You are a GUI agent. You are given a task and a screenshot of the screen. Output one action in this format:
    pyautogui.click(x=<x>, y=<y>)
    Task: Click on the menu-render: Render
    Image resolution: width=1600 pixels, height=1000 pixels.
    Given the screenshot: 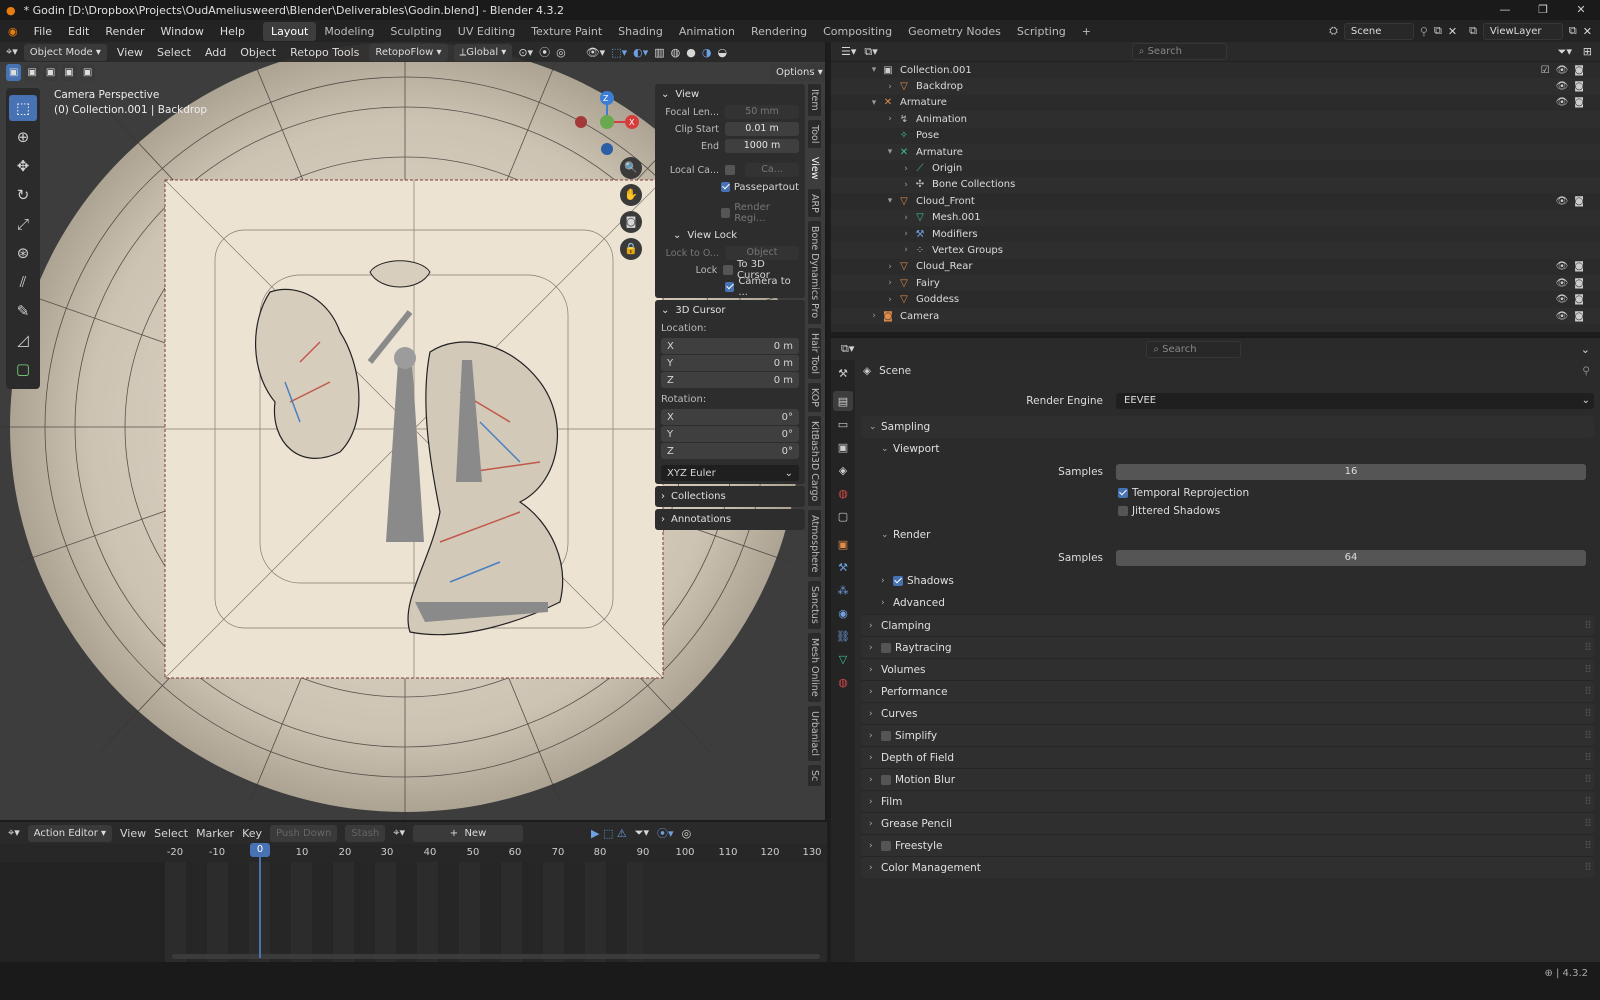 What is the action you would take?
    pyautogui.click(x=124, y=31)
    